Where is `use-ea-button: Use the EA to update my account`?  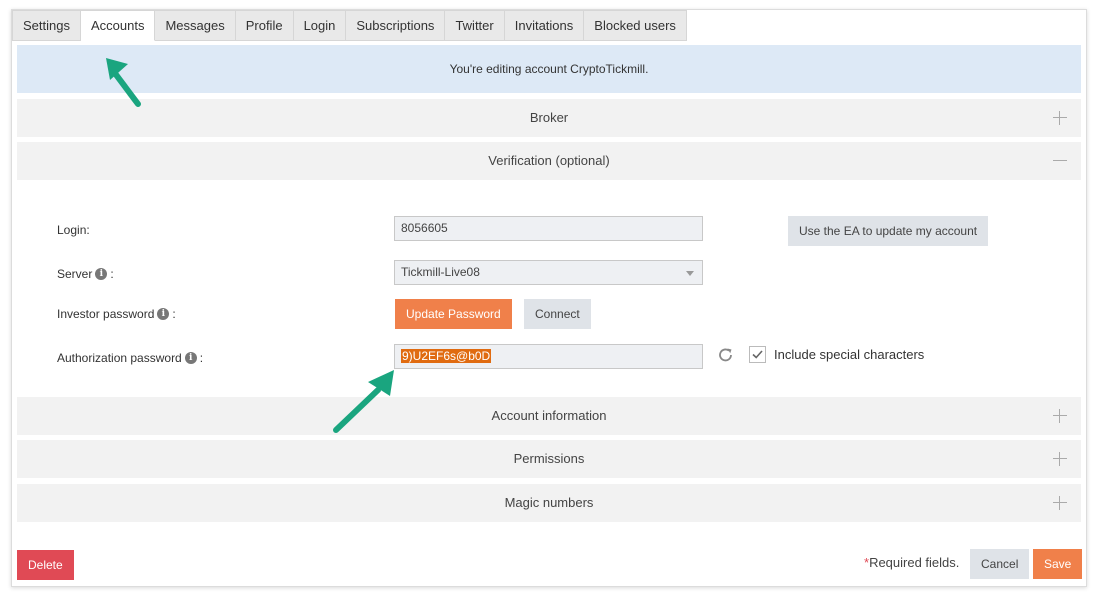
use-ea-button: Use the EA to update my account is located at coordinates (888, 231).